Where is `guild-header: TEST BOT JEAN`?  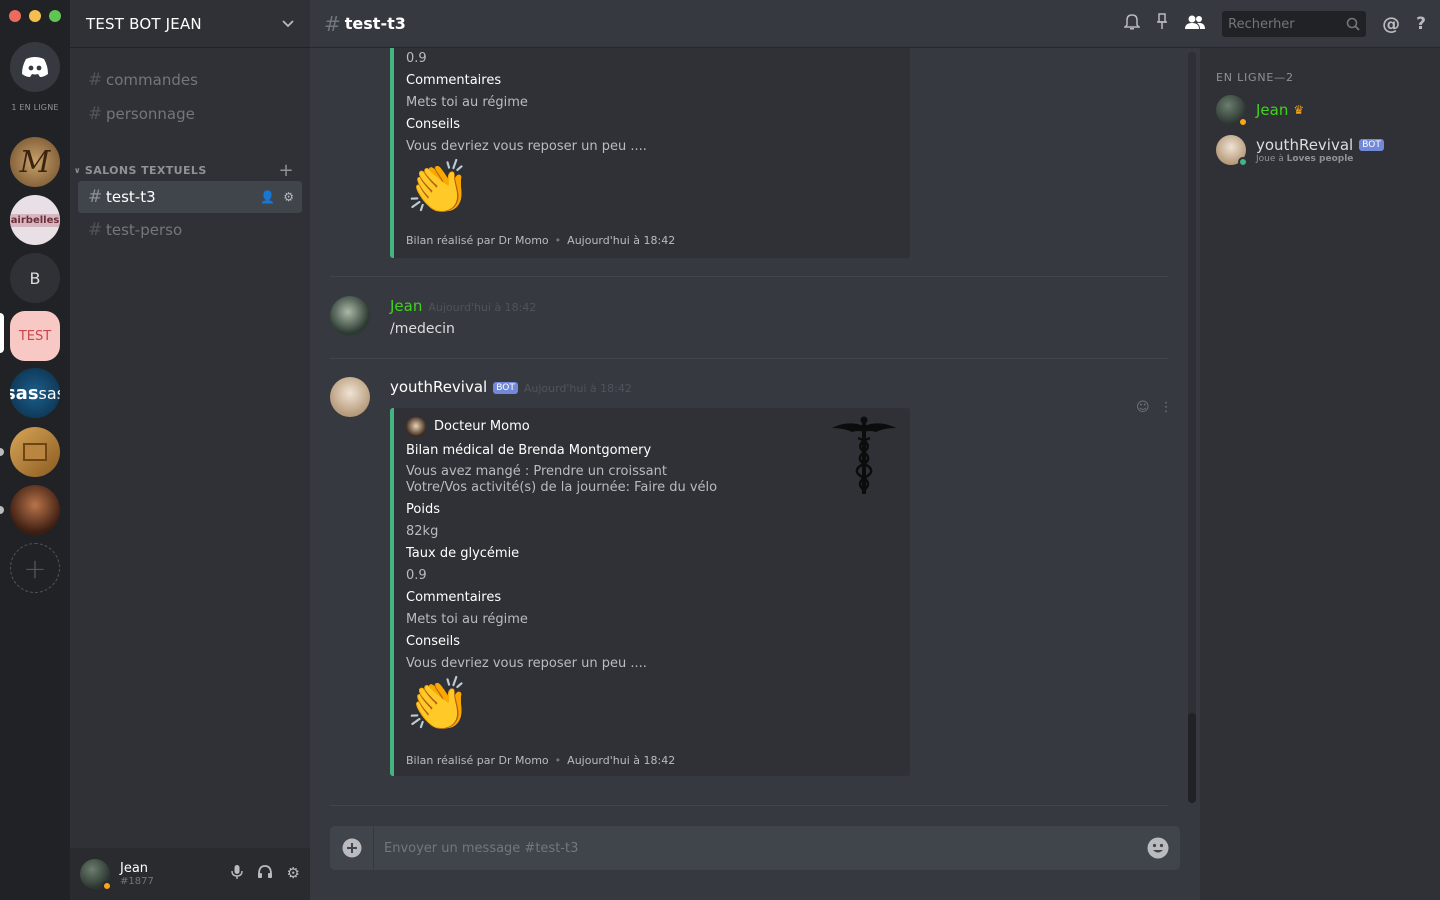
guild-header: TEST BOT JEAN is located at coordinates (190, 24).